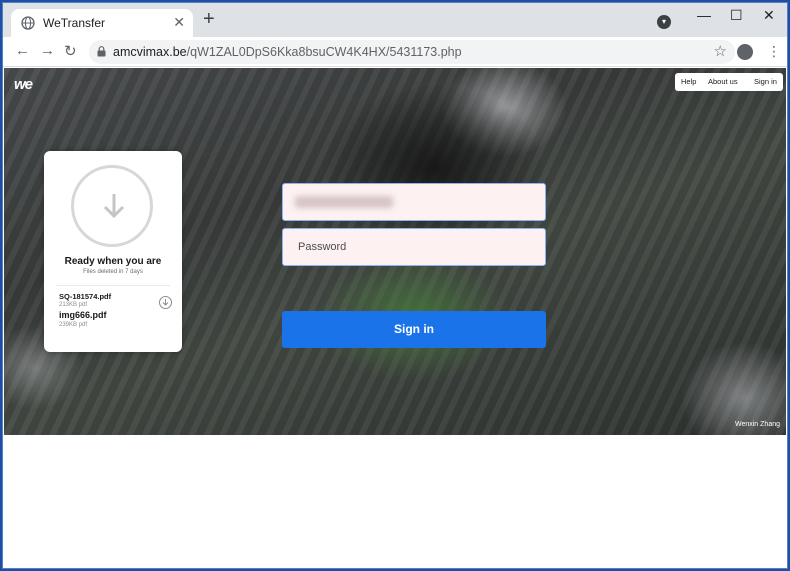 This screenshot has height=571, width=790. Describe the element at coordinates (23, 84) in the screenshot. I see `wetransfer-logo: we` at that location.